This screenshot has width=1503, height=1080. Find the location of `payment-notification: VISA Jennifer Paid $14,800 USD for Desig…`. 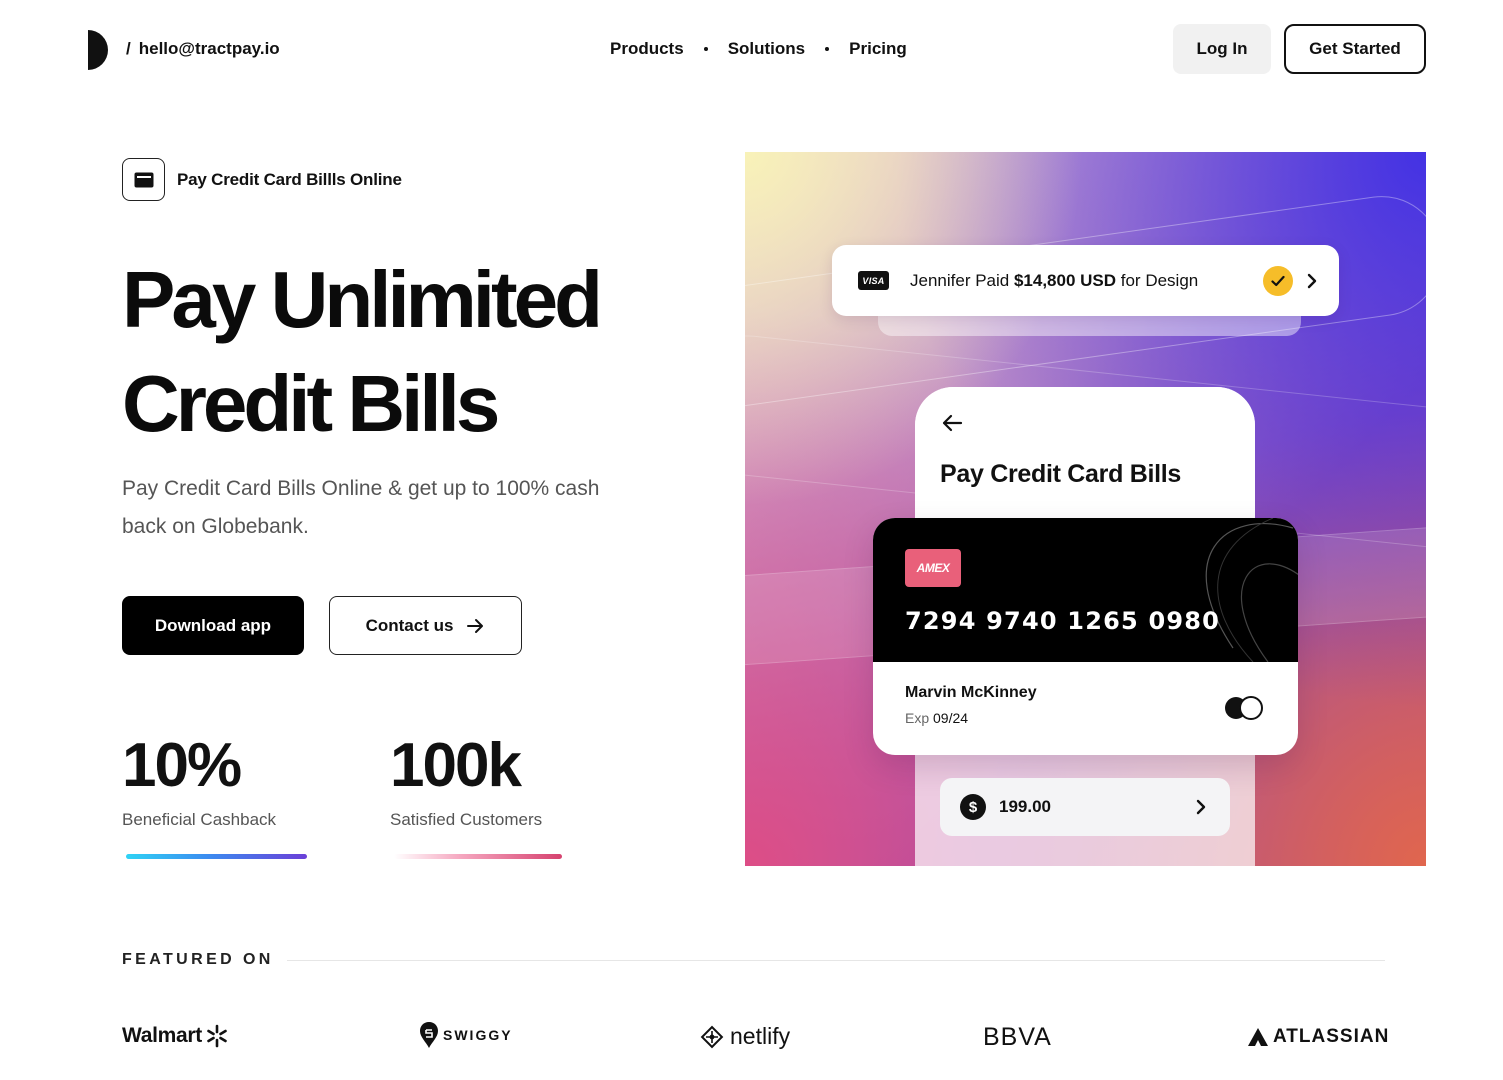

payment-notification: VISA Jennifer Paid $14,800 USD for Desig… is located at coordinates (1085, 280).